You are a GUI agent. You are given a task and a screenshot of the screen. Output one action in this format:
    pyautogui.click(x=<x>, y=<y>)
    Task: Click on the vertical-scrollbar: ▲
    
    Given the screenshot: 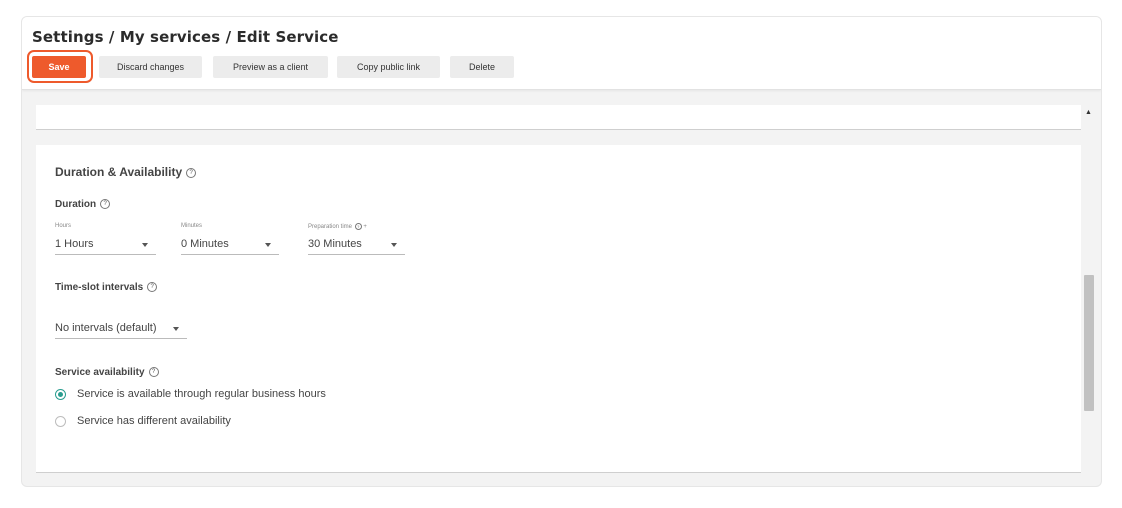 What is the action you would take?
    pyautogui.click(x=1089, y=295)
    